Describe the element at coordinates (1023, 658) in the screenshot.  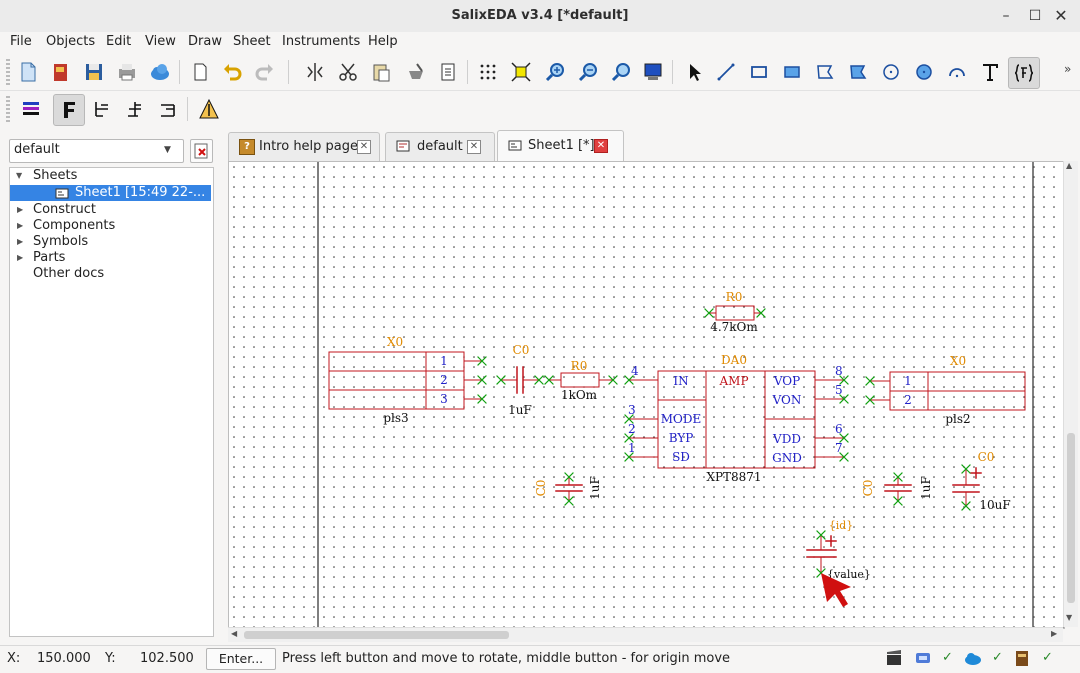
I see `library-icon` at that location.